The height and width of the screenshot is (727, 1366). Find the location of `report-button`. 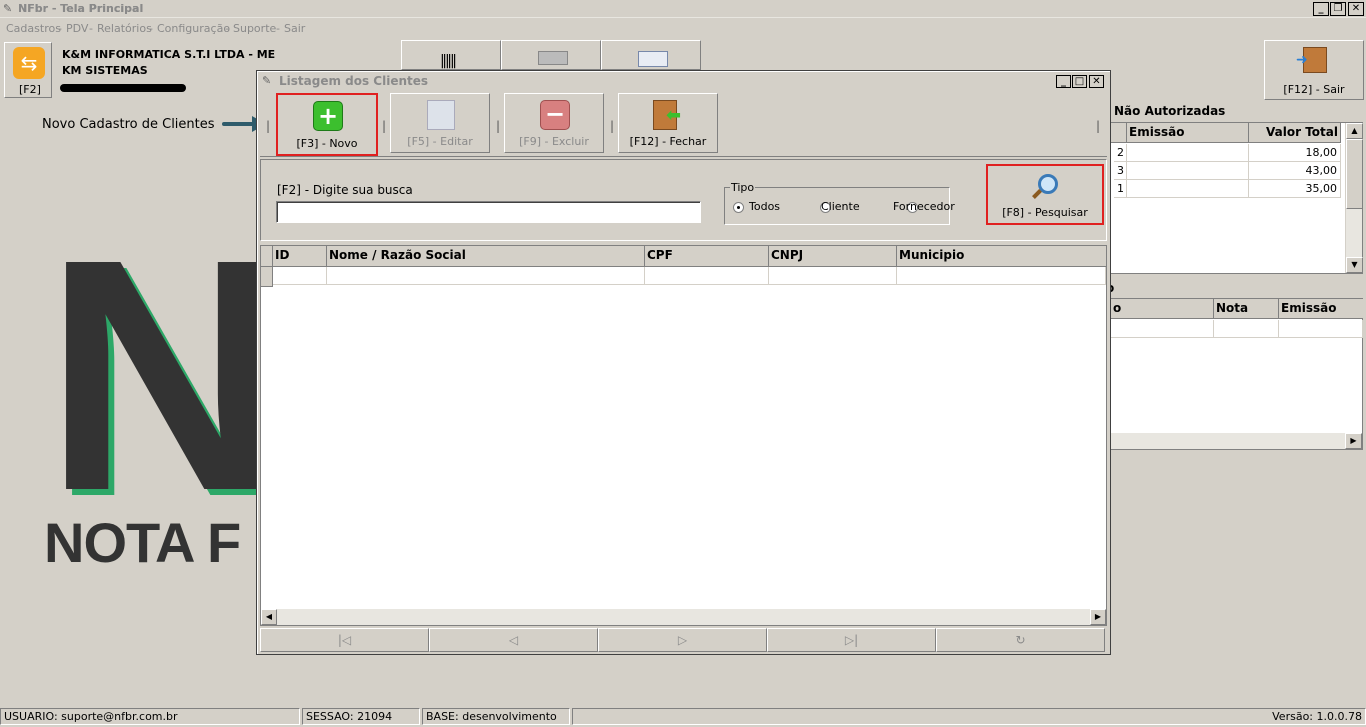

report-button is located at coordinates (651, 55).